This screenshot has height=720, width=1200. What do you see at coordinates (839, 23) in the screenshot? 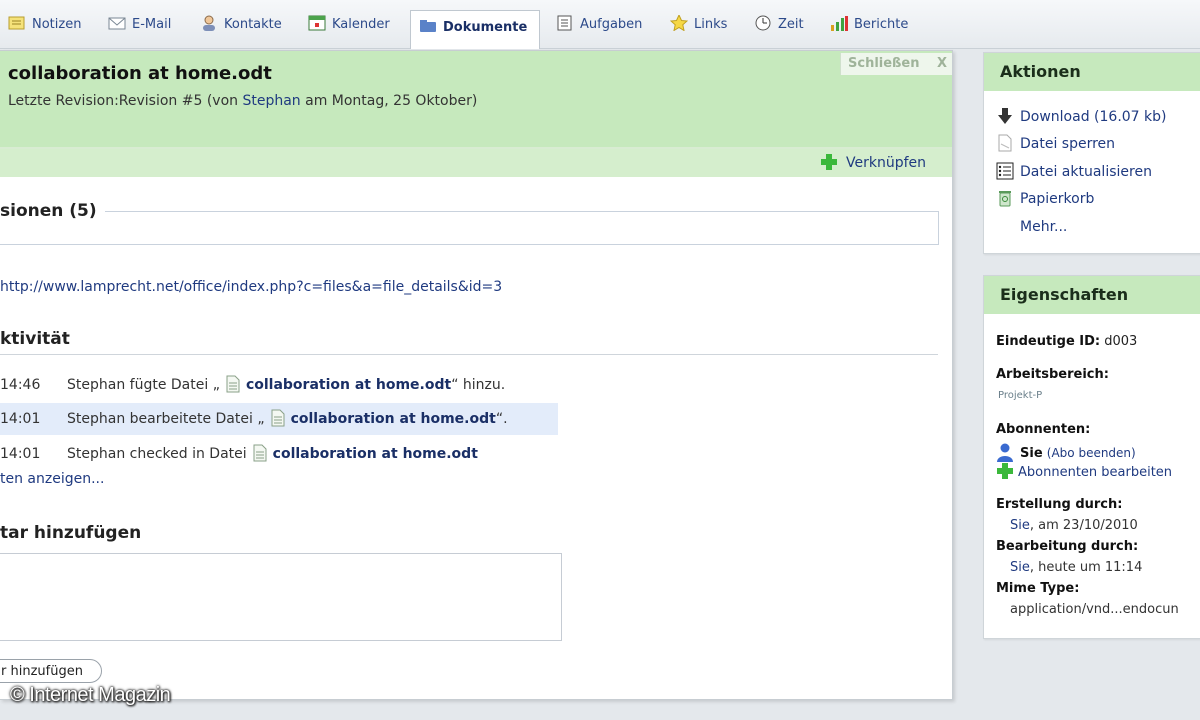
I see `bar-chart-icon` at bounding box center [839, 23].